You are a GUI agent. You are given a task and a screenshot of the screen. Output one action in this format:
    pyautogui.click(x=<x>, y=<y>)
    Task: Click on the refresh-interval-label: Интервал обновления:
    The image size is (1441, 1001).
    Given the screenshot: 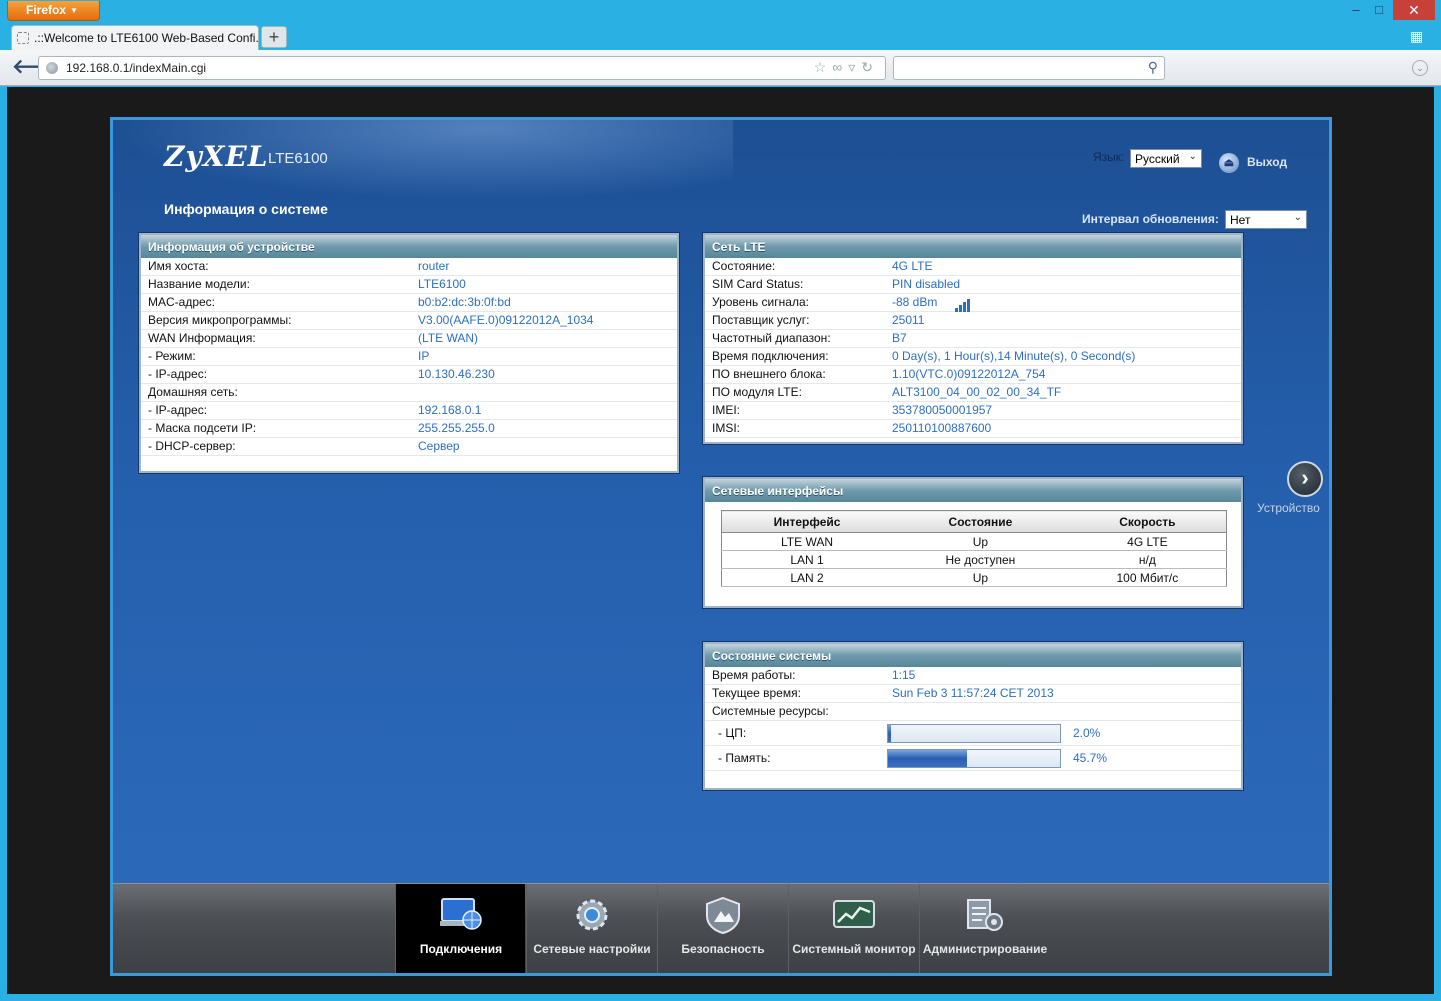 What is the action you would take?
    pyautogui.click(x=1150, y=219)
    